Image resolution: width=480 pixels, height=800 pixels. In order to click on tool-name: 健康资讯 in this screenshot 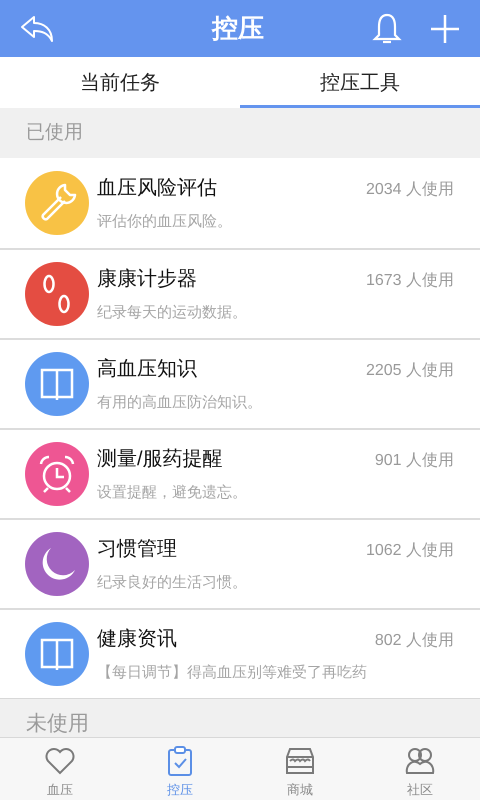, I will do `click(137, 639)`.